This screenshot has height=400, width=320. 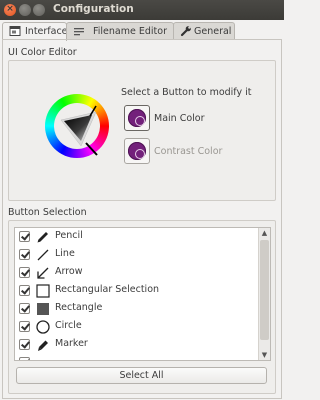 What do you see at coordinates (136, 237) in the screenshot?
I see `list-item-pencil: Pencil` at bounding box center [136, 237].